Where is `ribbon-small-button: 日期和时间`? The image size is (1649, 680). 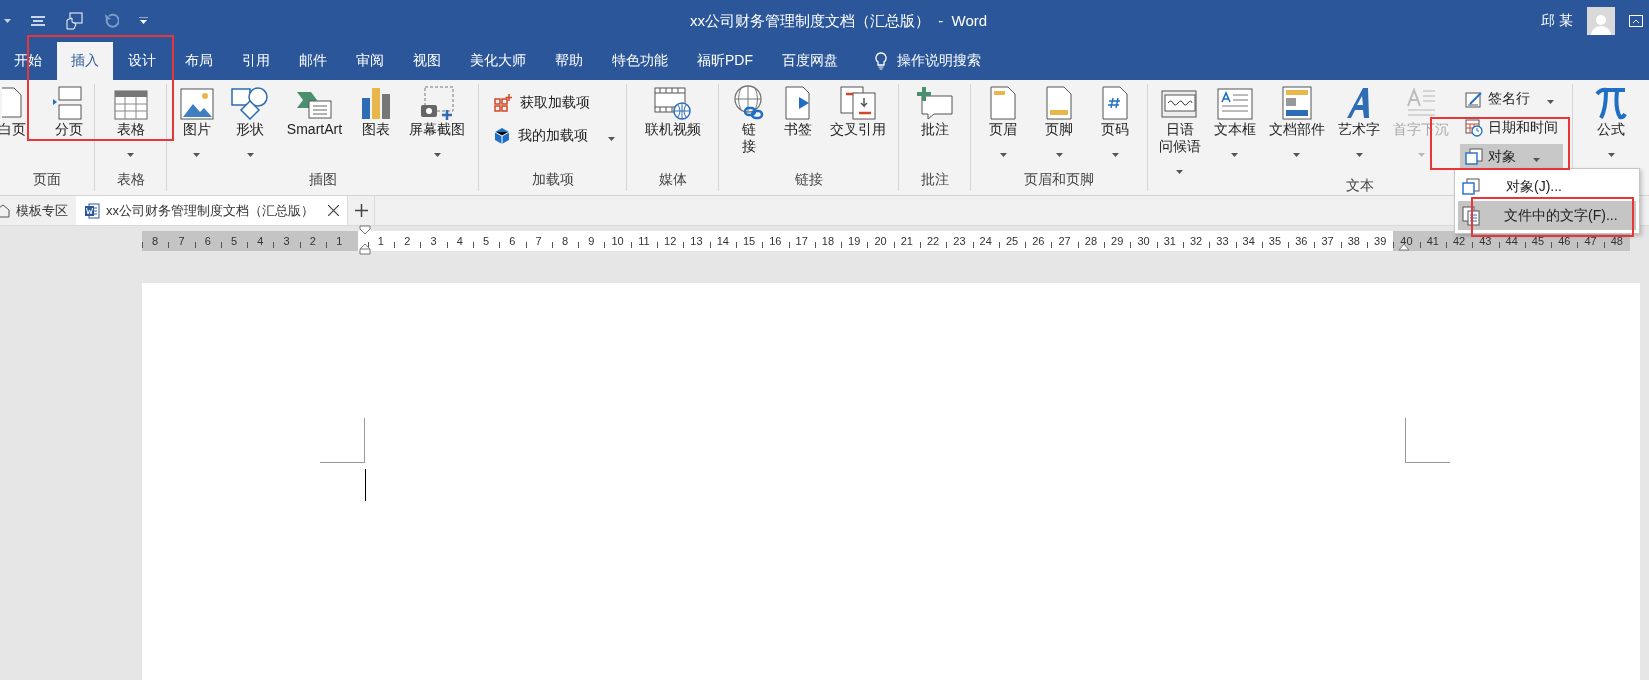
ribbon-small-button: 日期和时间 is located at coordinates (1512, 127).